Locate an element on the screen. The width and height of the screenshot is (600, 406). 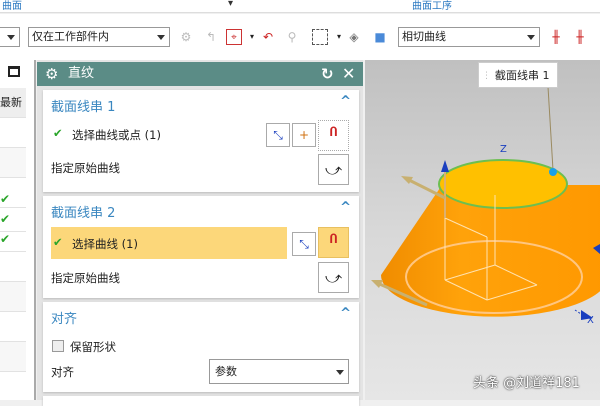
section-string-tooltip: ⋮⋮ 截面线串 1 is located at coordinates (518, 75).